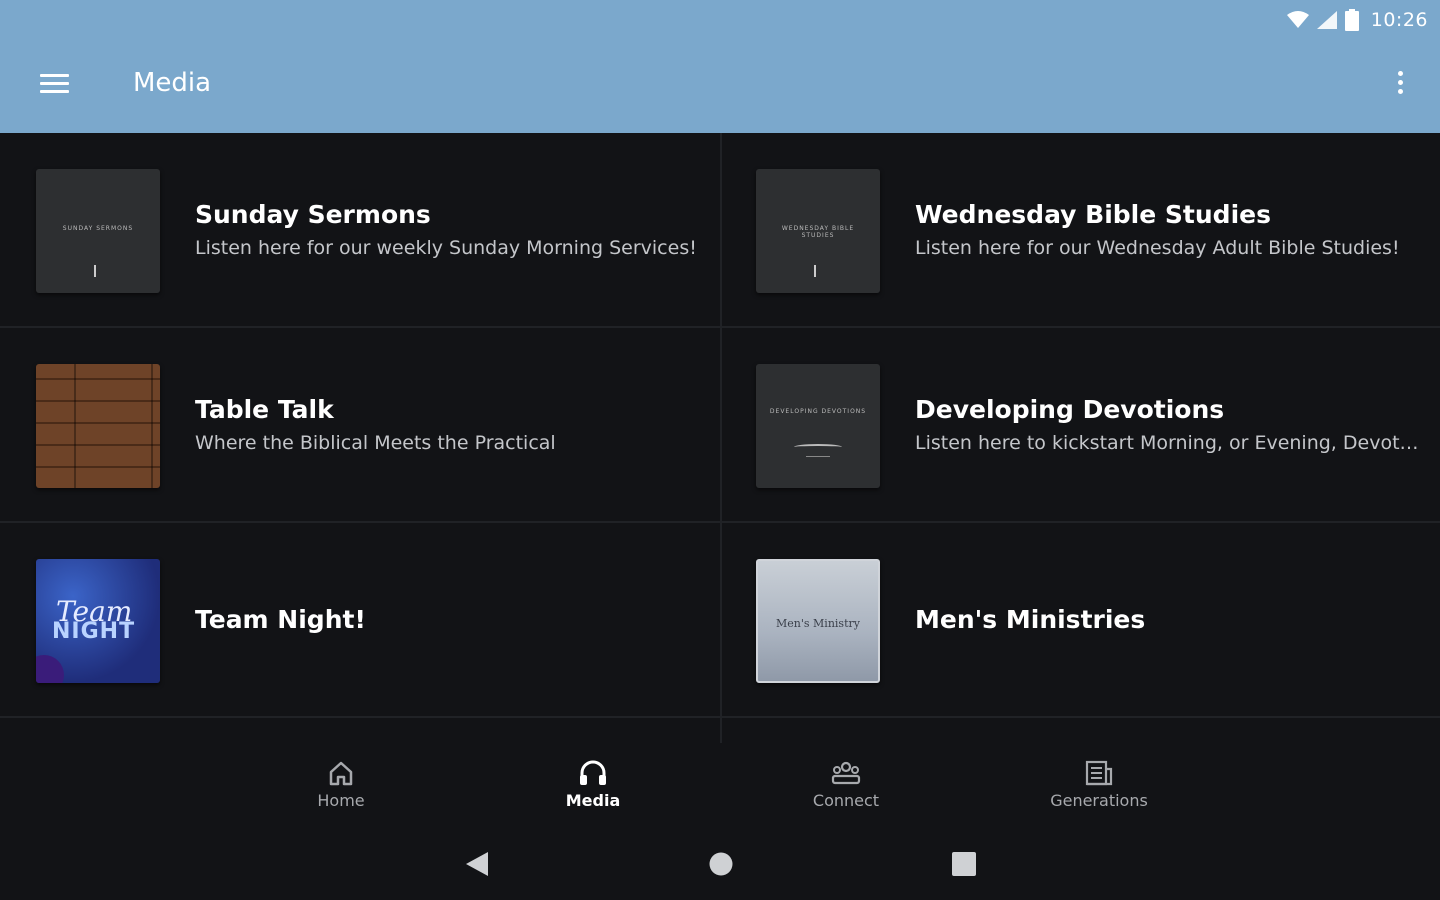 Image resolution: width=1440 pixels, height=900 pixels. What do you see at coordinates (846, 800) in the screenshot?
I see `tab-label: Connect` at bounding box center [846, 800].